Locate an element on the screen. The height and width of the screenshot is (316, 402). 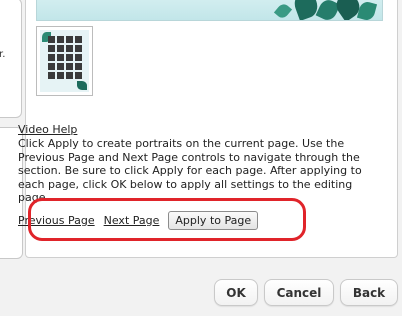
left-panel-stub-text: r. is located at coordinates (3, 54).